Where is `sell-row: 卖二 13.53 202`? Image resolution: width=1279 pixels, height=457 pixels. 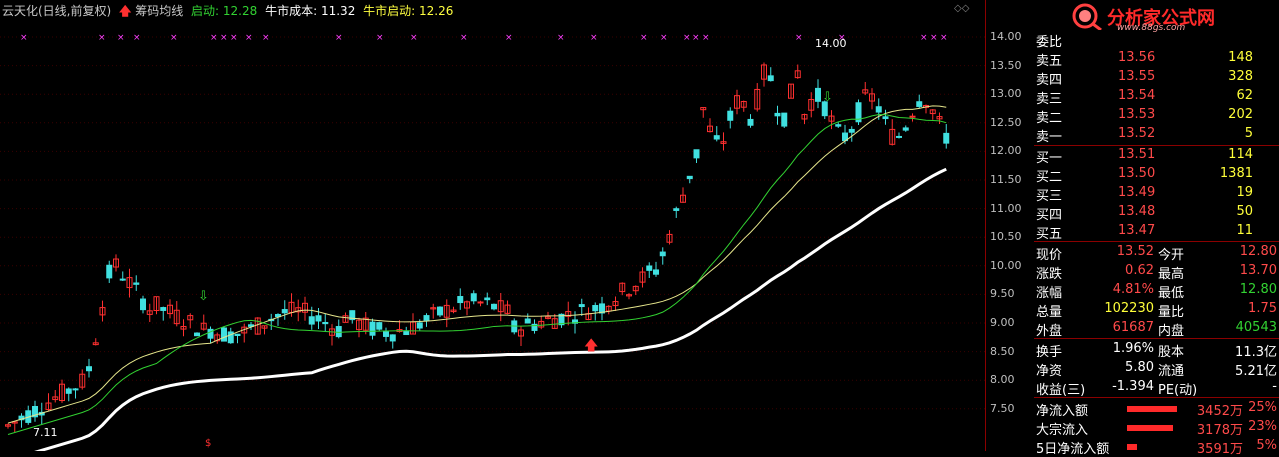
sell-row: 卖二 13.53 202 is located at coordinates (1156, 116).